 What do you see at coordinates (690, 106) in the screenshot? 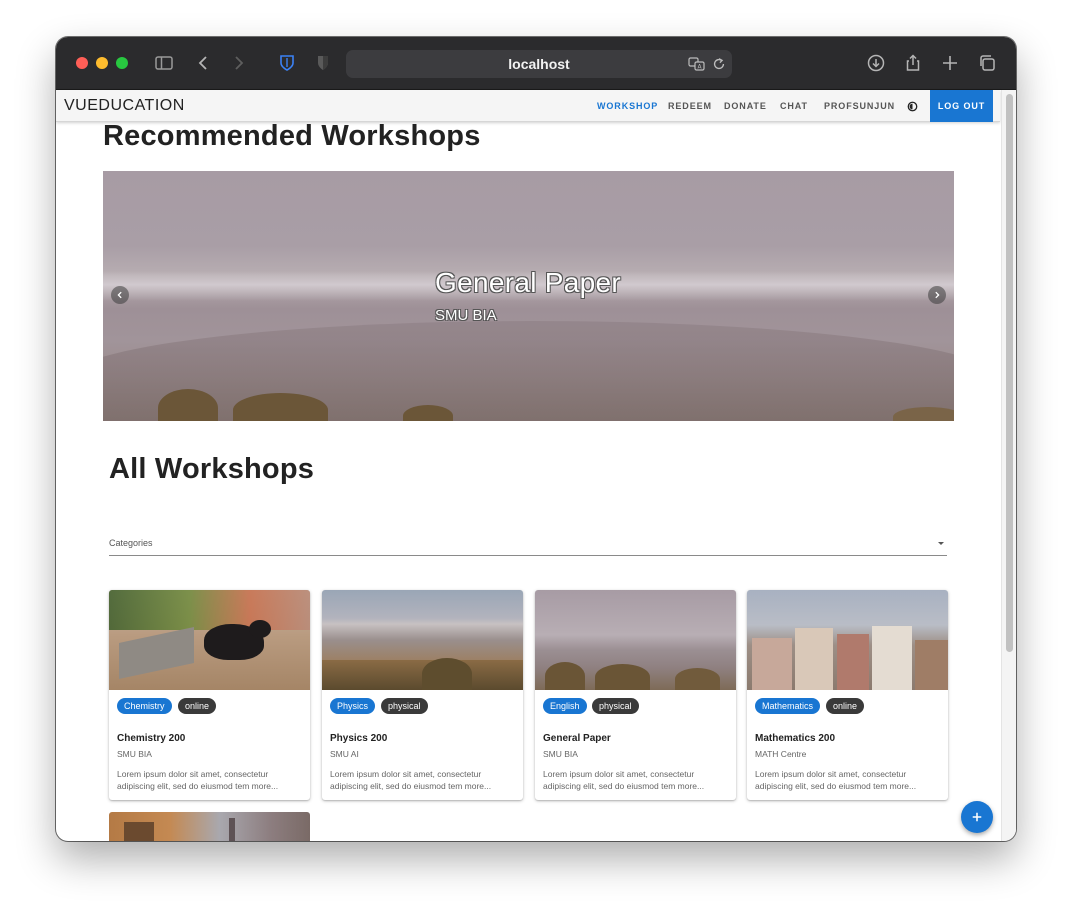
I see `nav-redeem: REDEEM` at bounding box center [690, 106].